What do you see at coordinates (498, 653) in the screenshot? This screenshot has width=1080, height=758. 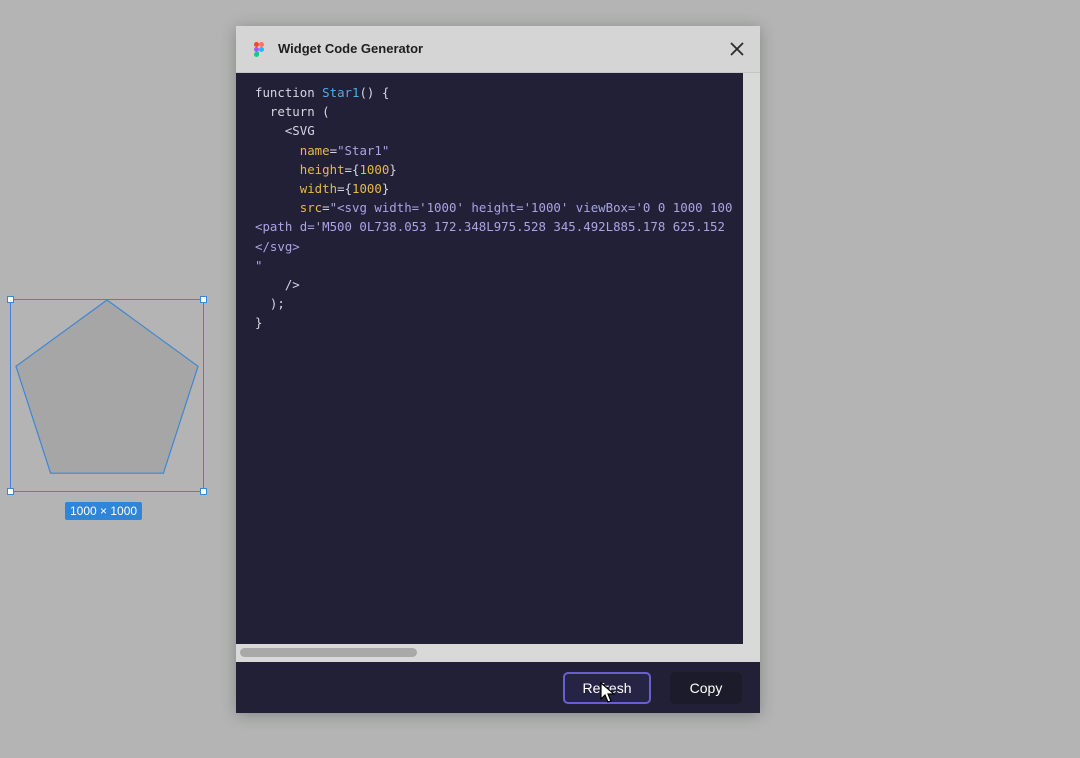 I see `horizontal-scrollbar` at bounding box center [498, 653].